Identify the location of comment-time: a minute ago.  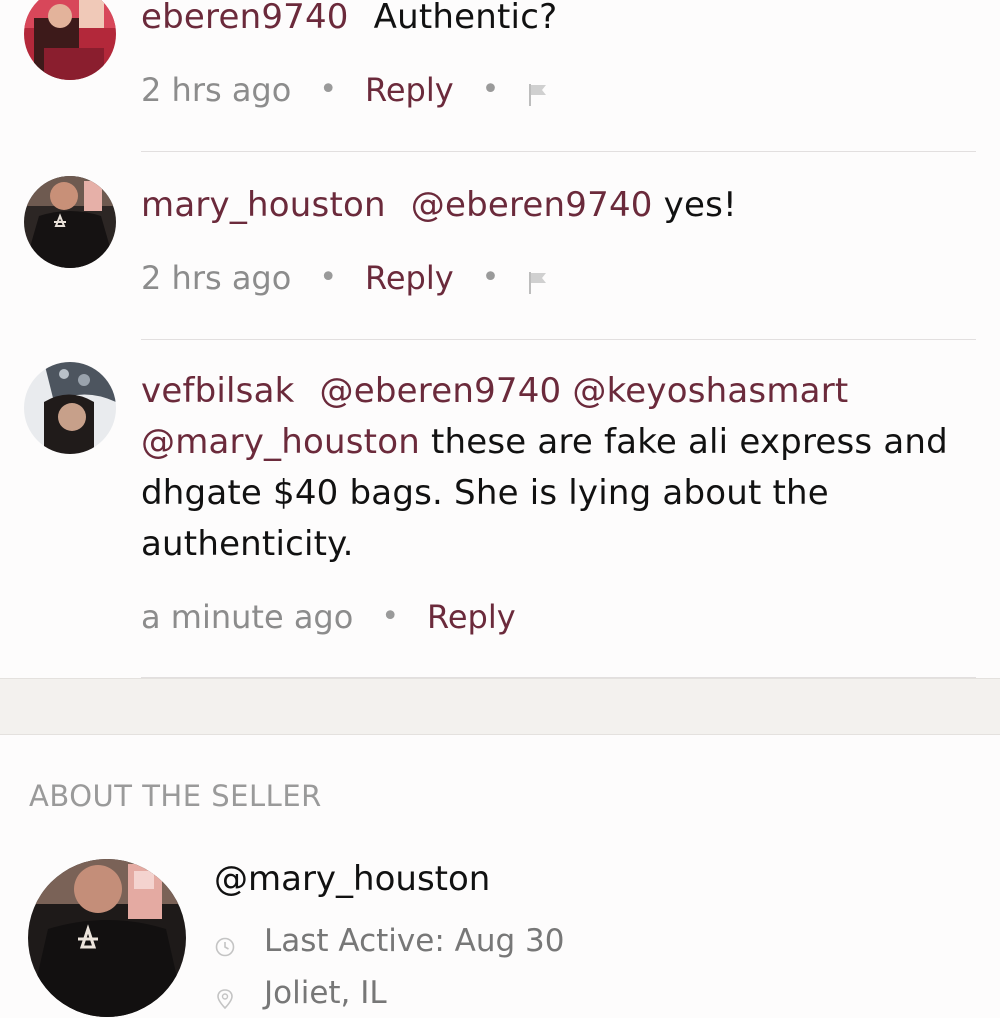
(247, 617).